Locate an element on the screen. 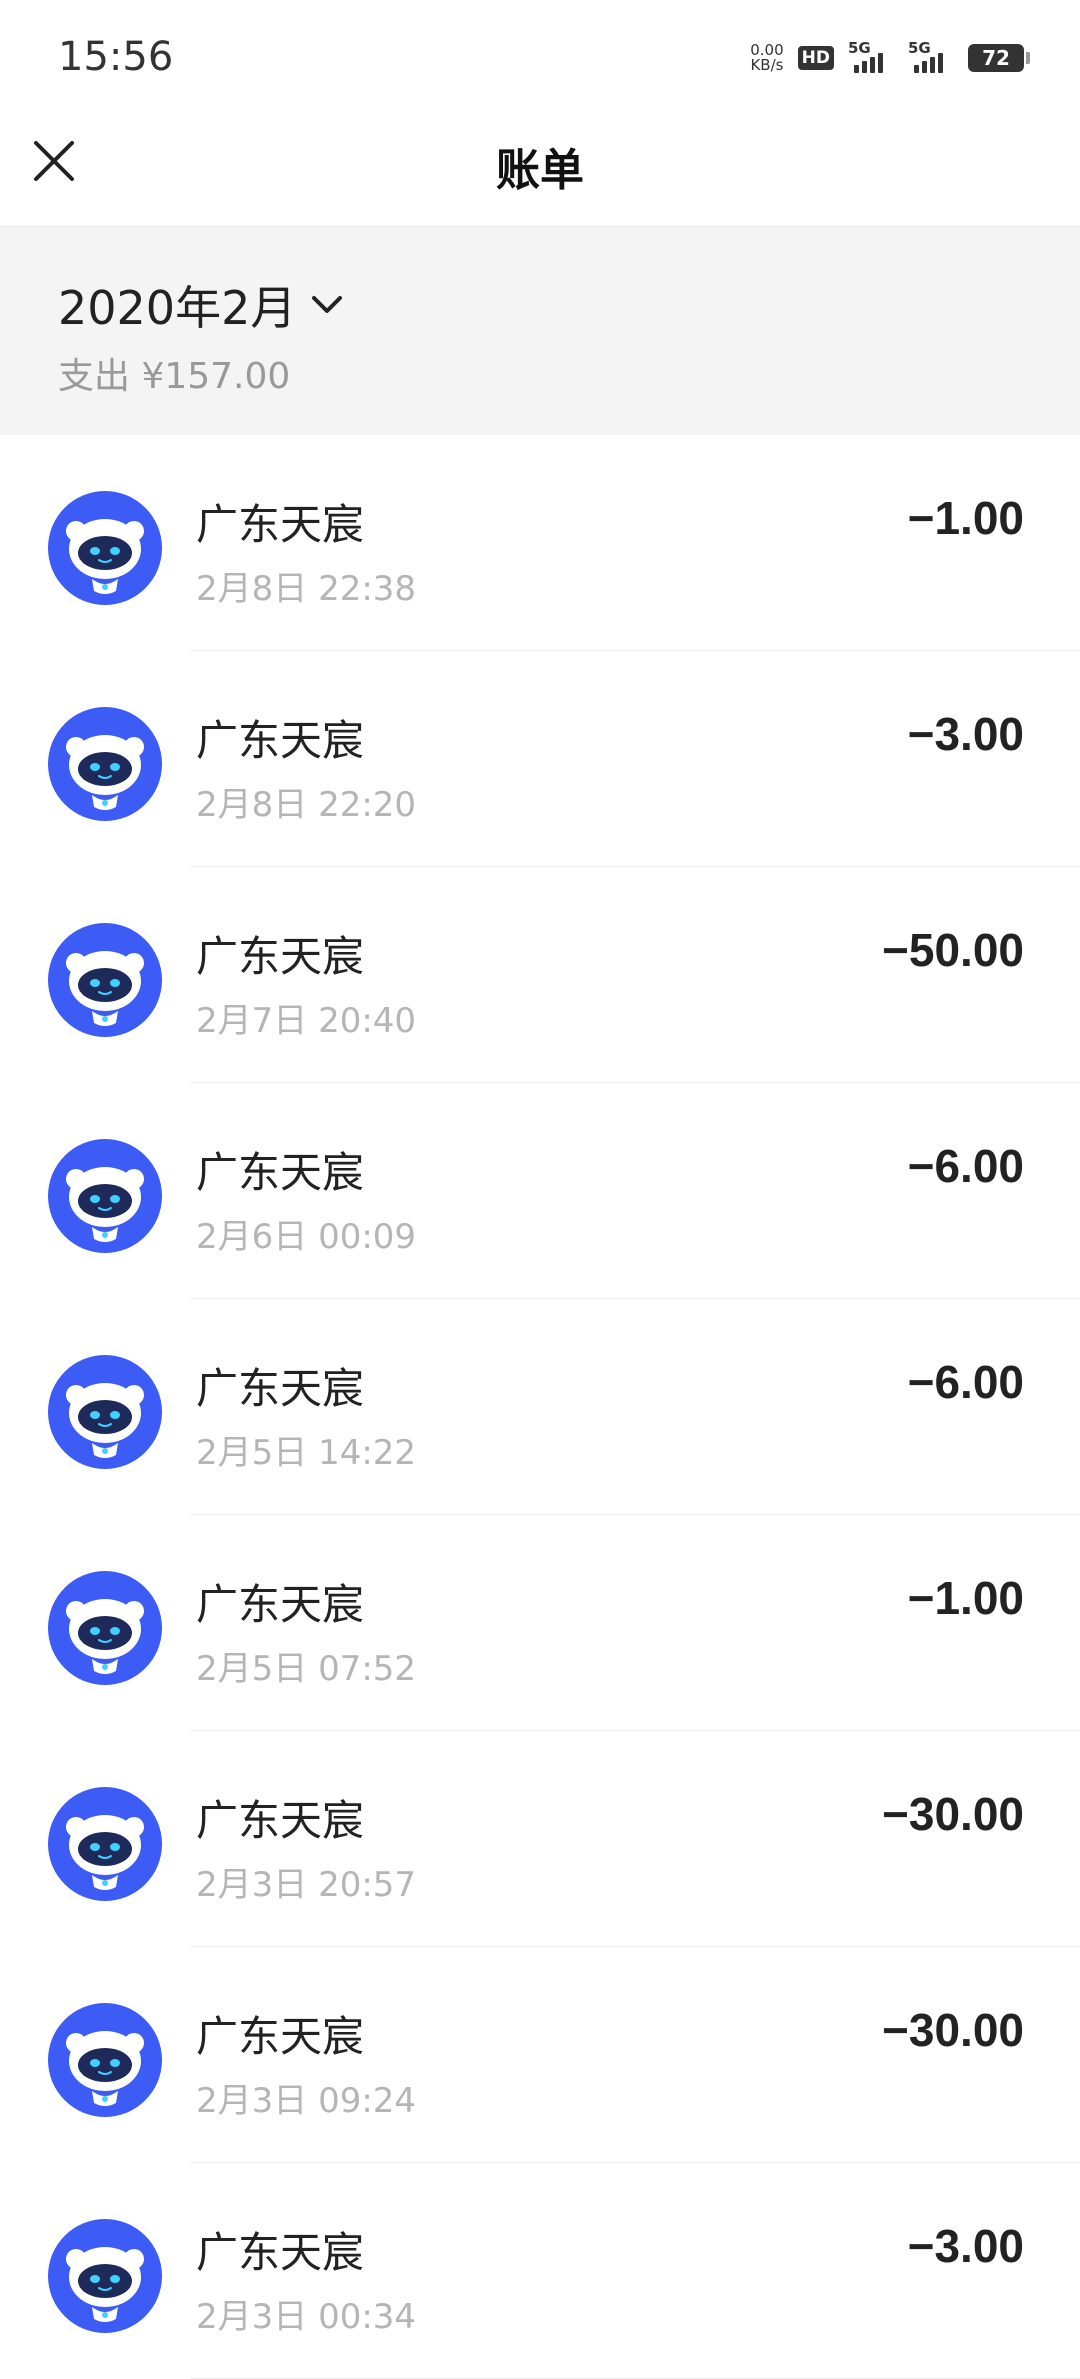  signal-label-1: 5G is located at coordinates (859, 48).